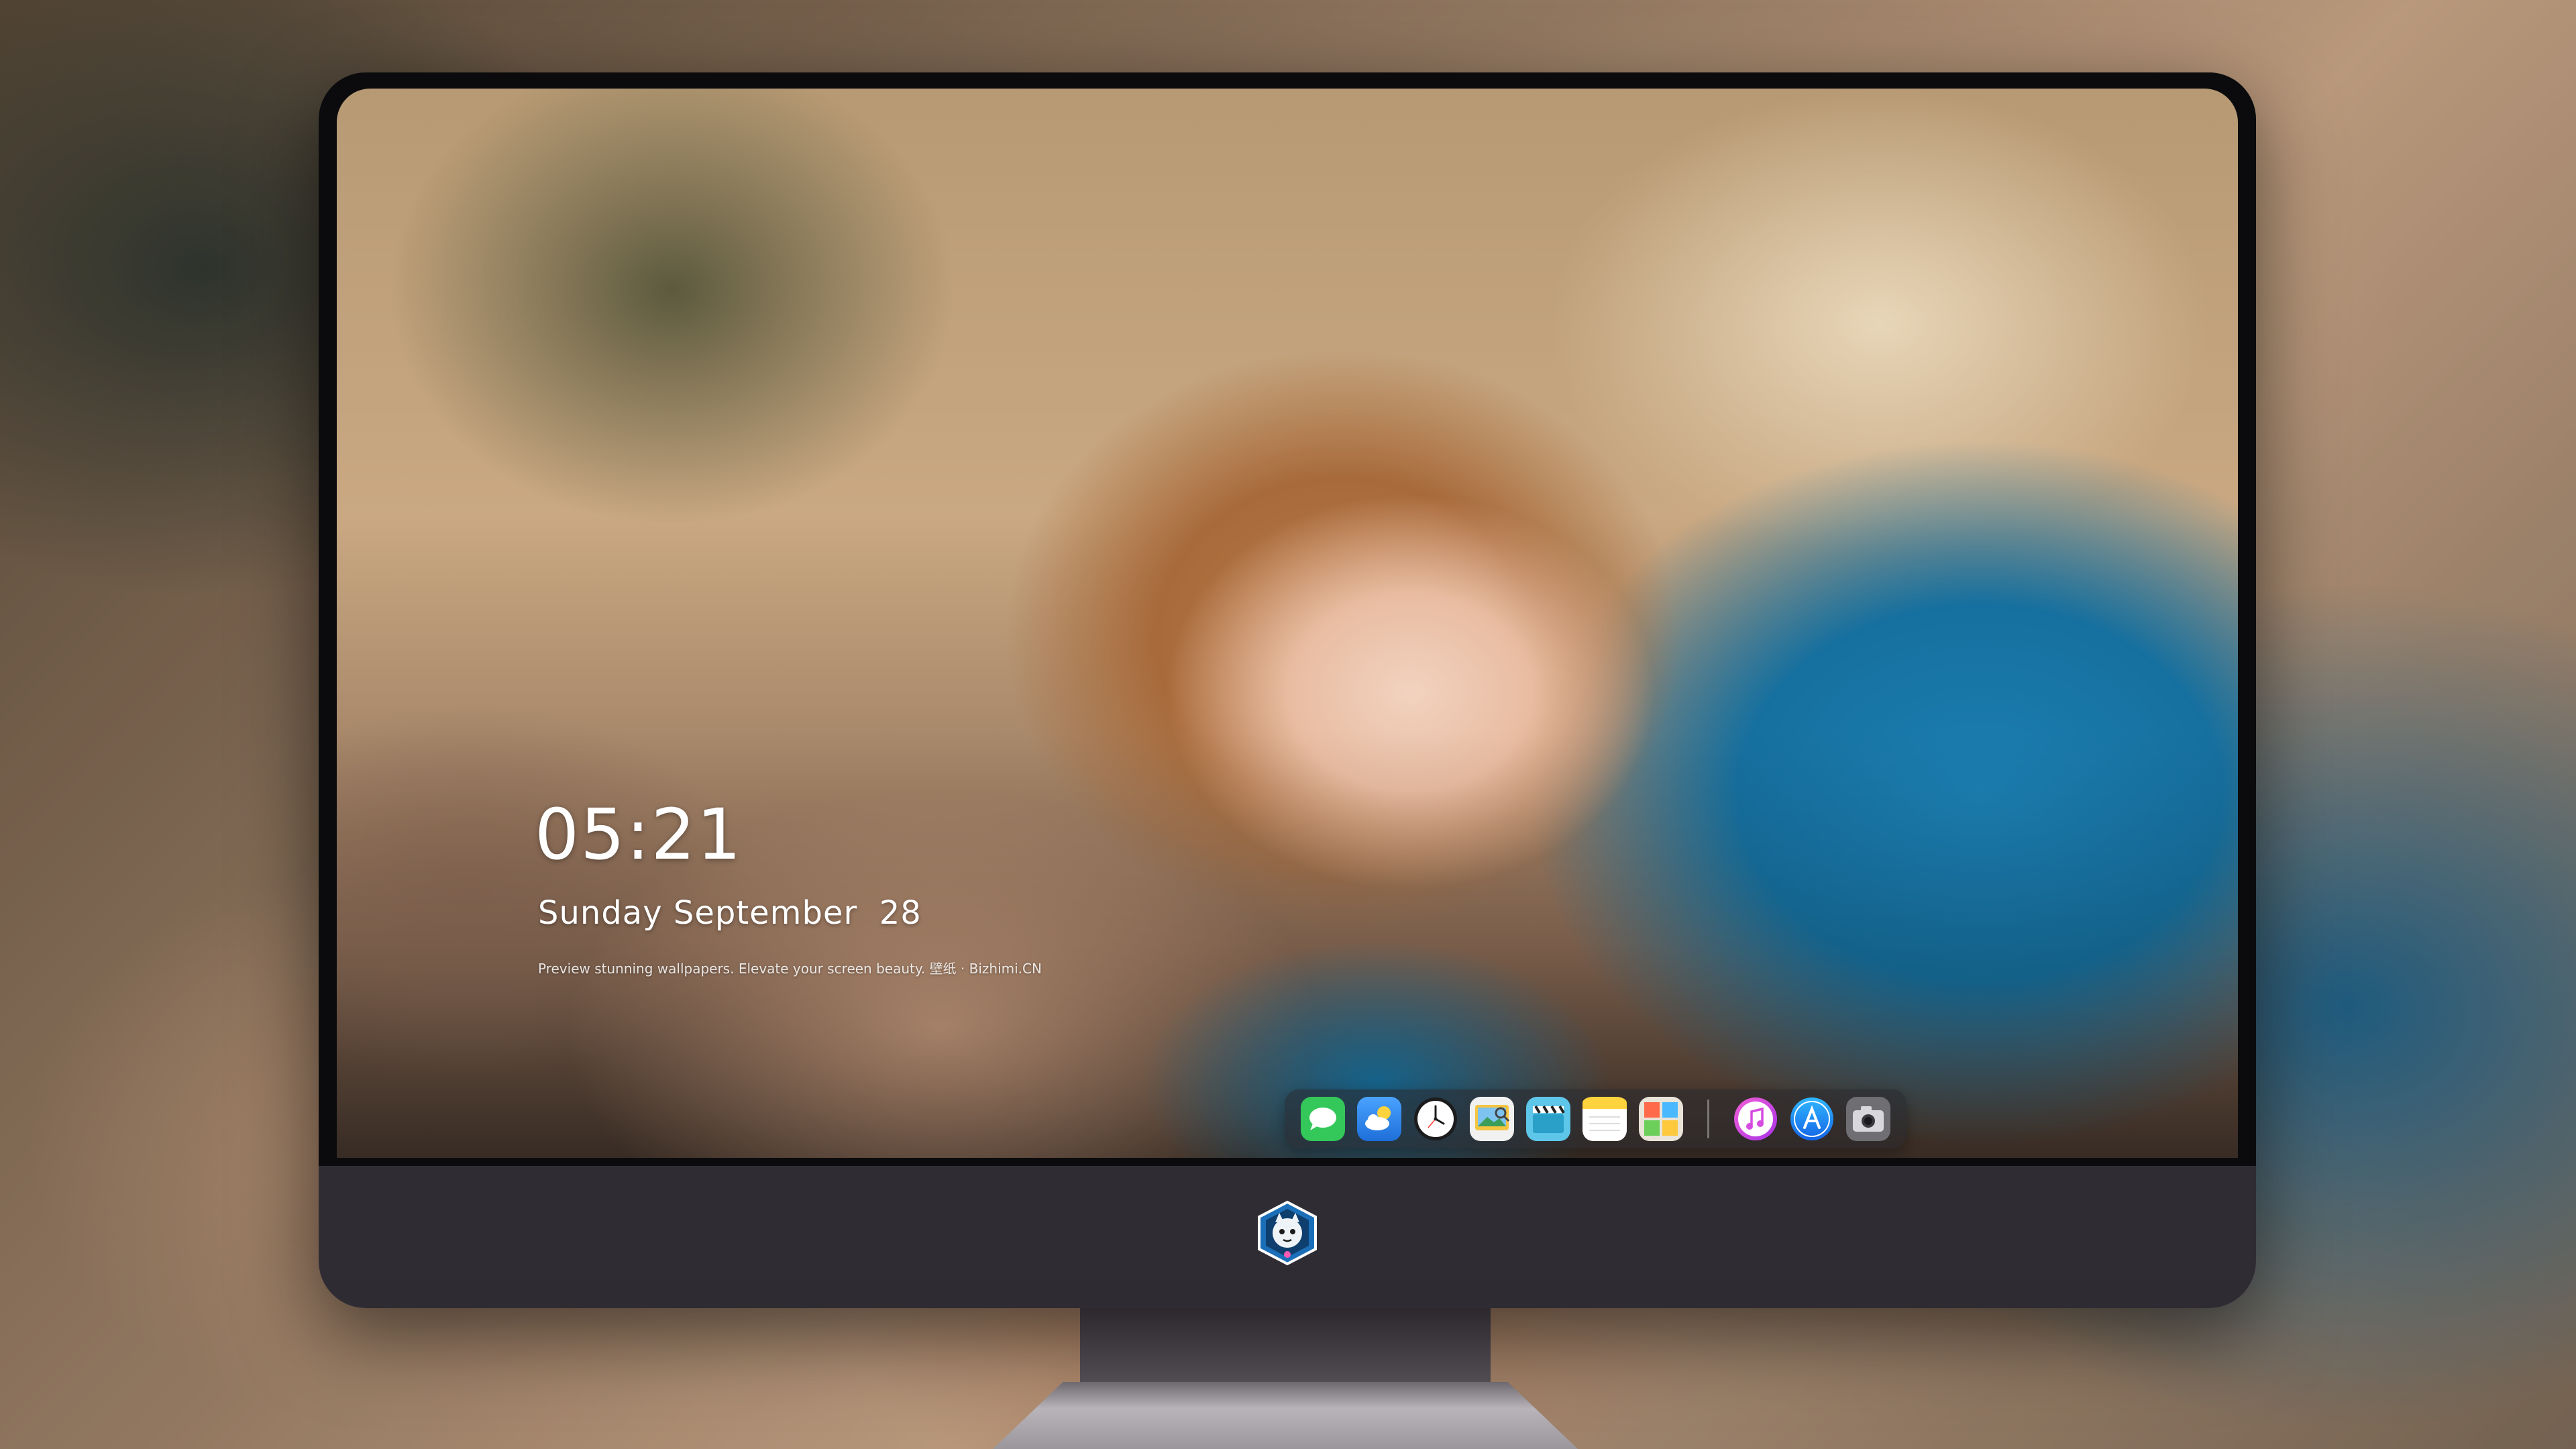  What do you see at coordinates (1868, 1119) in the screenshot?
I see `camera-icon` at bounding box center [1868, 1119].